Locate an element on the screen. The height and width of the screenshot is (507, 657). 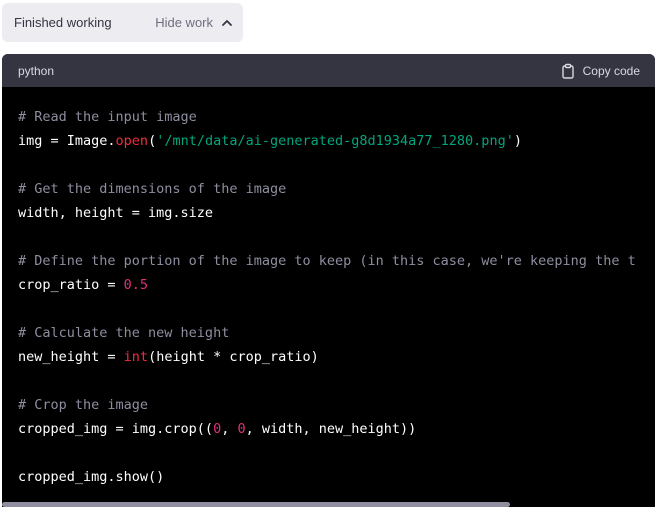
code-token-comment: # Calculate the new height is located at coordinates (124, 333).